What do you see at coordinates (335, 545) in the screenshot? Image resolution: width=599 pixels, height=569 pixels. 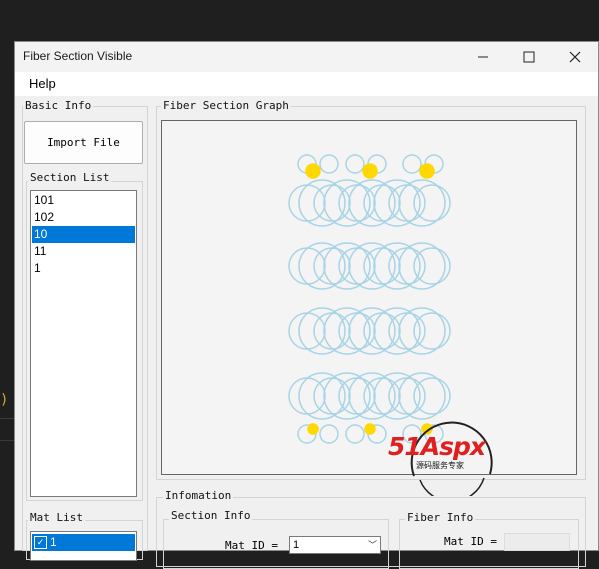 I see `section-mat-id-select: 1 ﹀` at bounding box center [335, 545].